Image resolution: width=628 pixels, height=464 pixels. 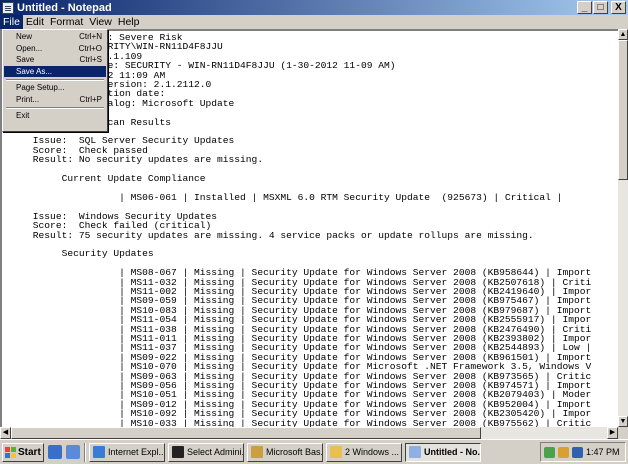 What do you see at coordinates (24, 37) in the screenshot?
I see `menu-item-label: New` at bounding box center [24, 37].